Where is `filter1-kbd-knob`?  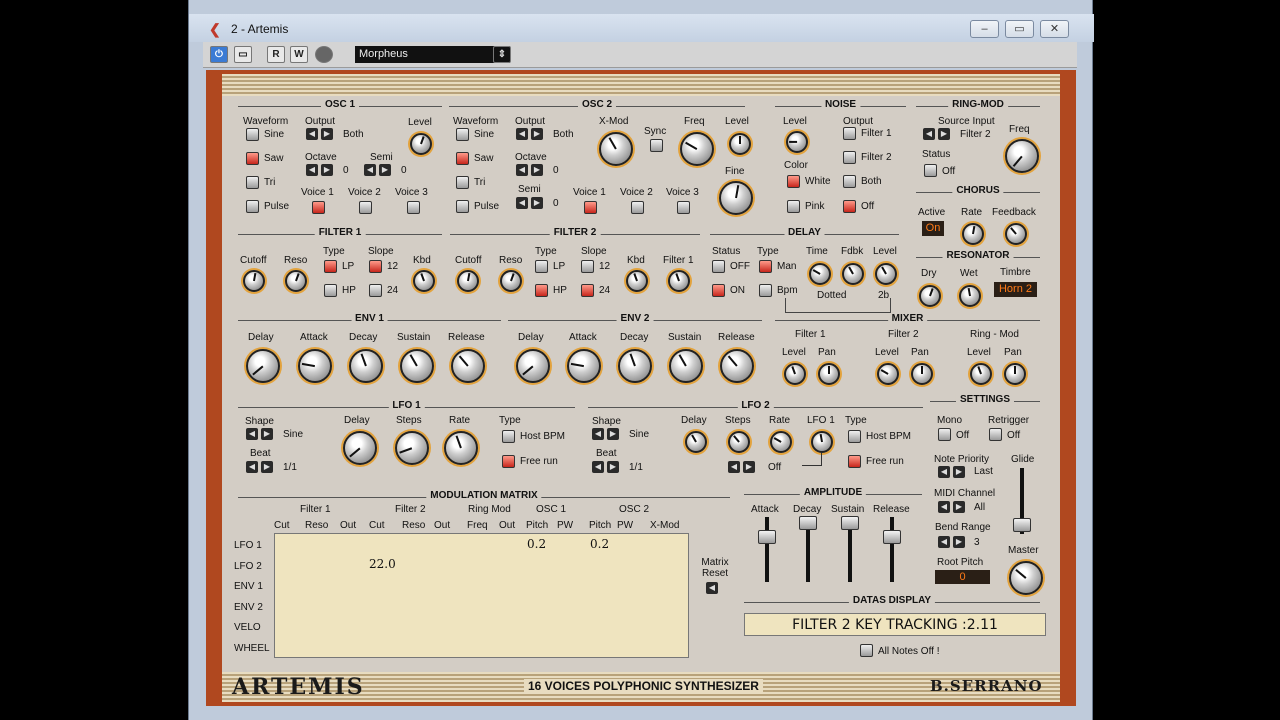 filter1-kbd-knob is located at coordinates (424, 281).